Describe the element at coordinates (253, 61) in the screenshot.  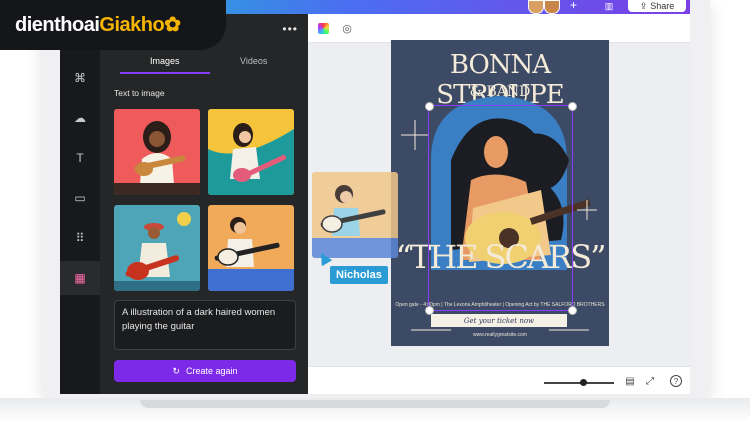
I see `tab-videos: Videos` at that location.